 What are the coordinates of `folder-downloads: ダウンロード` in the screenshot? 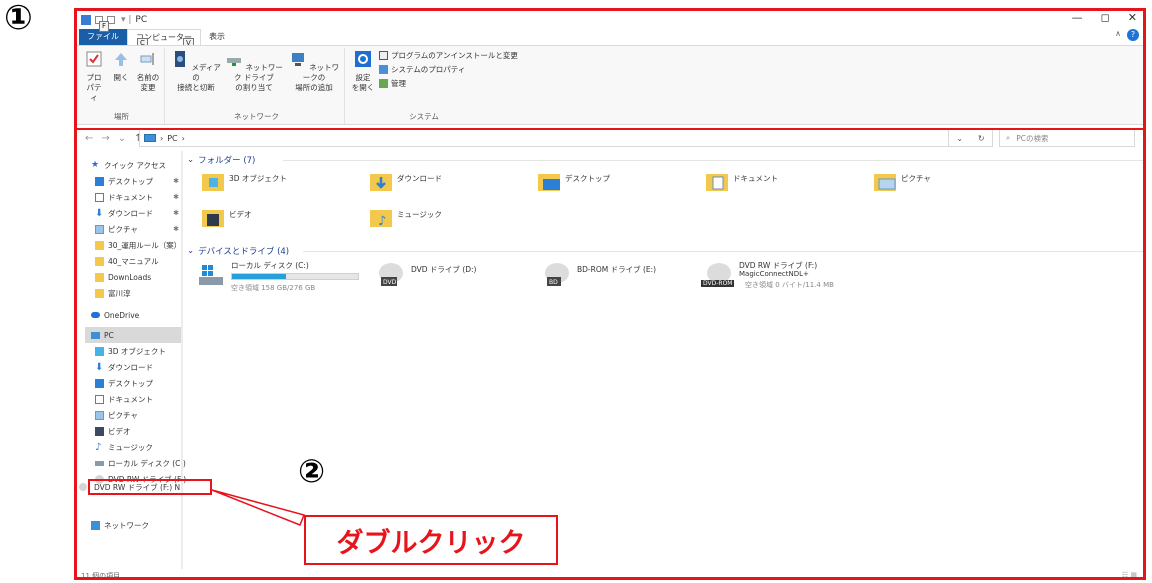 It's located at (449, 183).